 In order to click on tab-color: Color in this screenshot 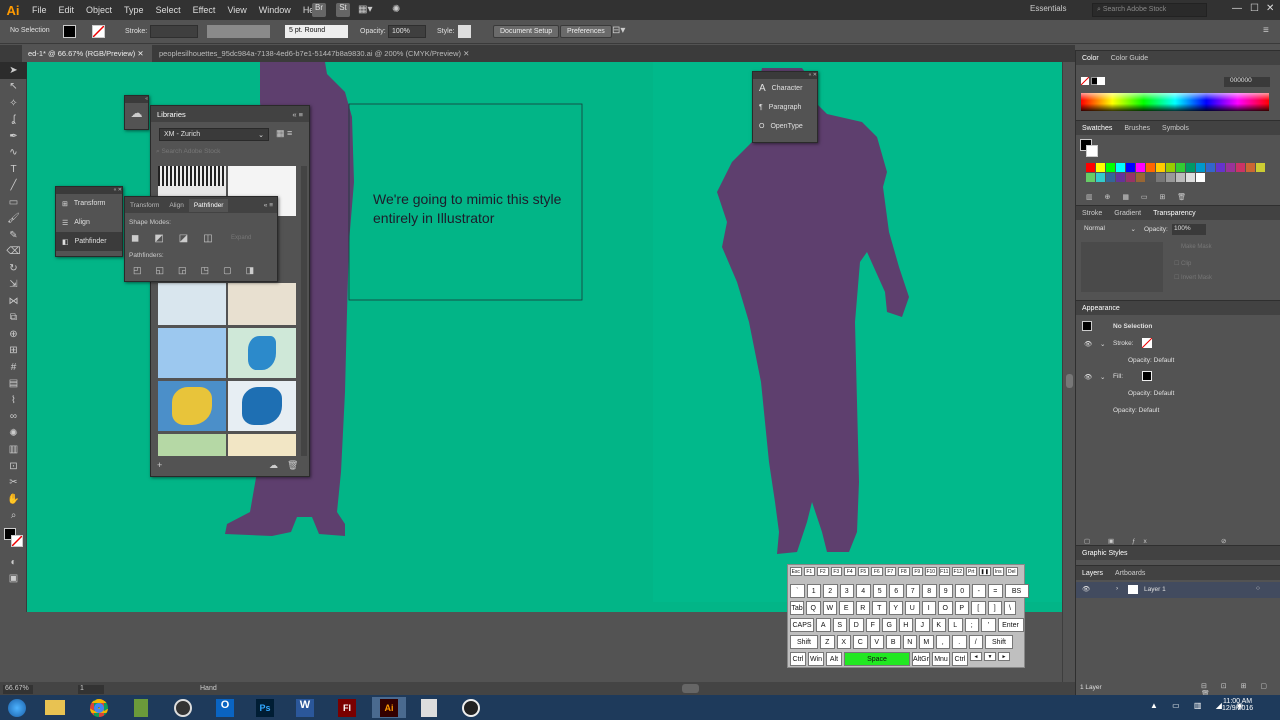, I will do `click(1090, 58)`.